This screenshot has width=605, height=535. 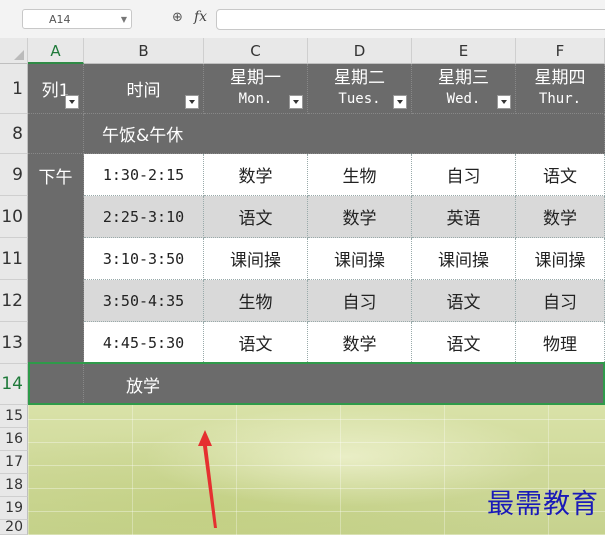 What do you see at coordinates (256, 343) in the screenshot?
I see `cell-c13: 语文` at bounding box center [256, 343].